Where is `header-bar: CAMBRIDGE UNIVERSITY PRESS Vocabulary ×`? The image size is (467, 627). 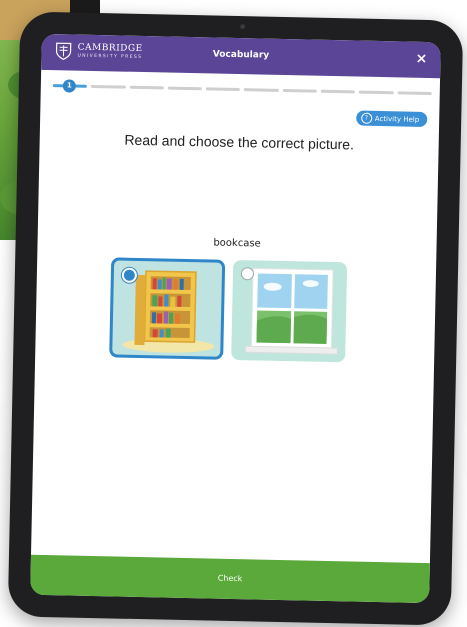
header-bar: CAMBRIDGE UNIVERSITY PRESS Vocabulary × is located at coordinates (241, 56).